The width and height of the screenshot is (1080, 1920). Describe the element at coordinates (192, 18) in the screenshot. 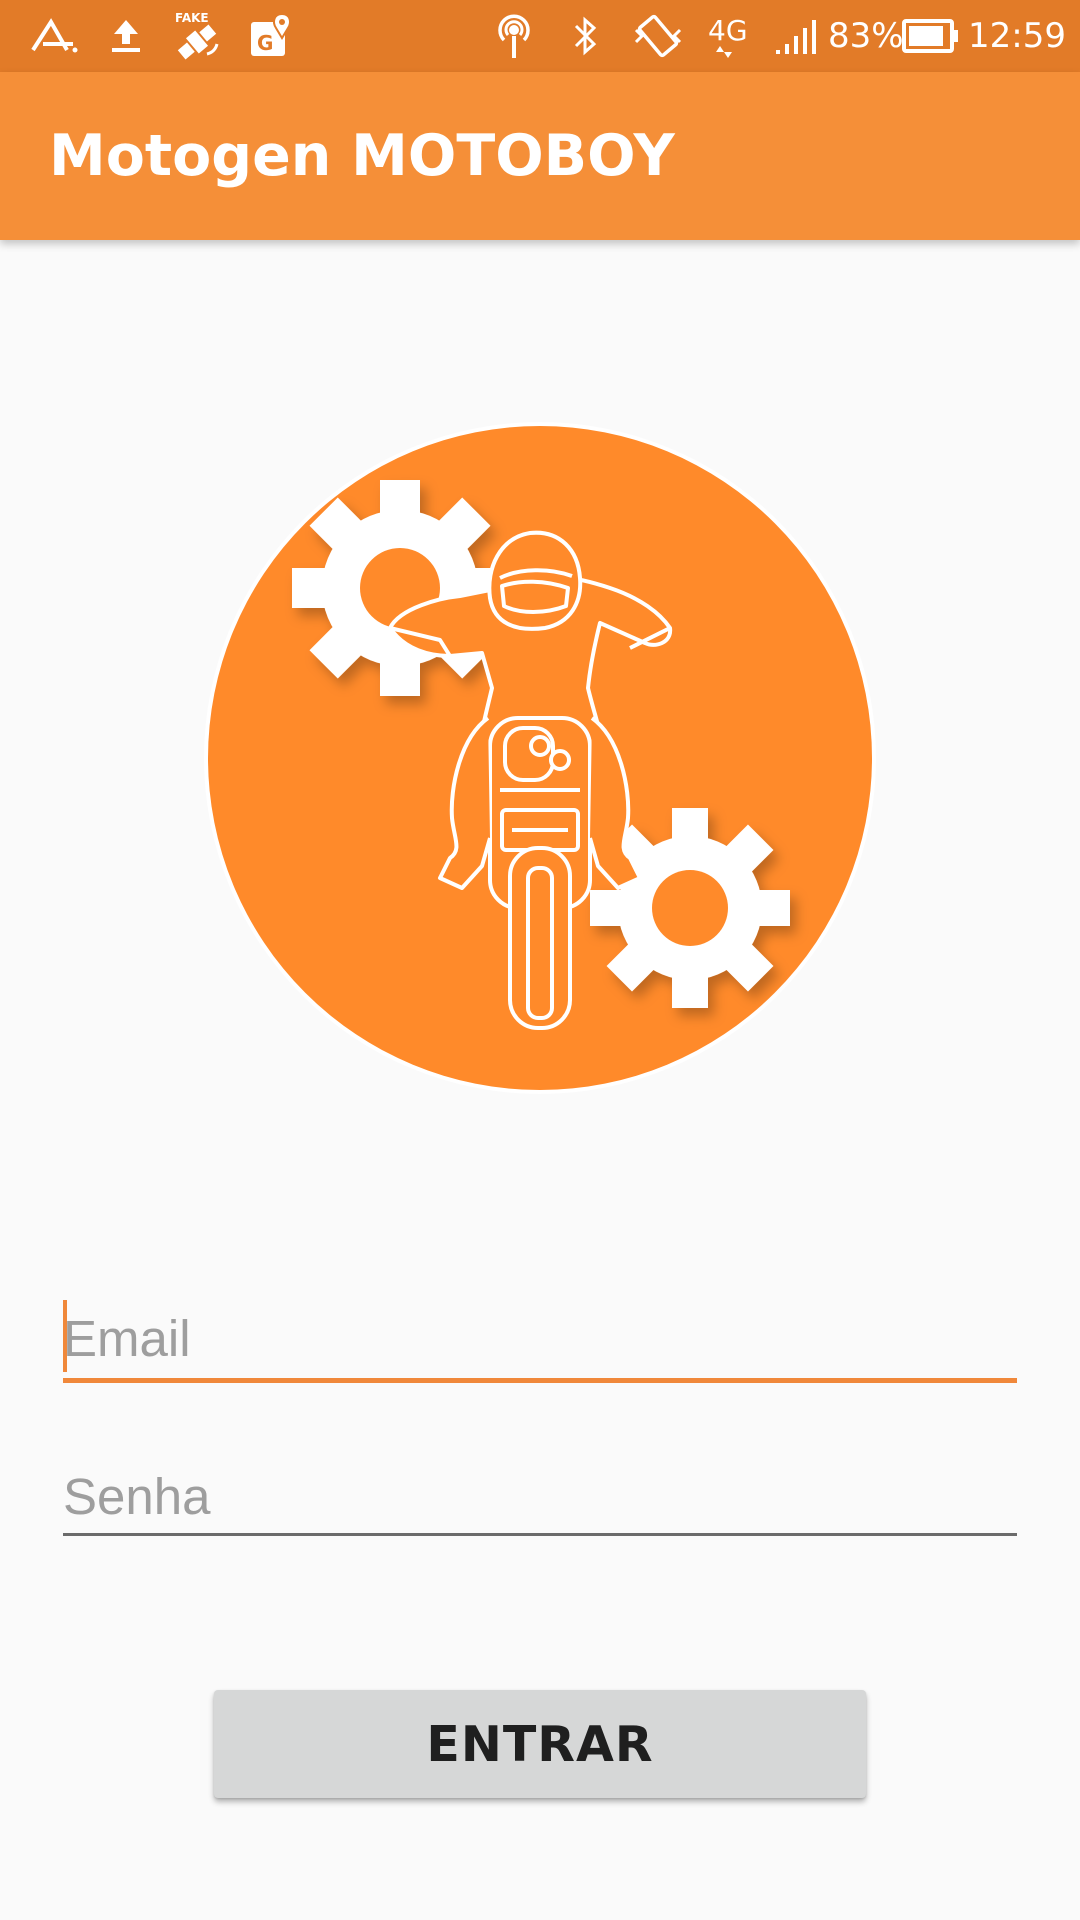

I see `svg-text: FAKE` at that location.